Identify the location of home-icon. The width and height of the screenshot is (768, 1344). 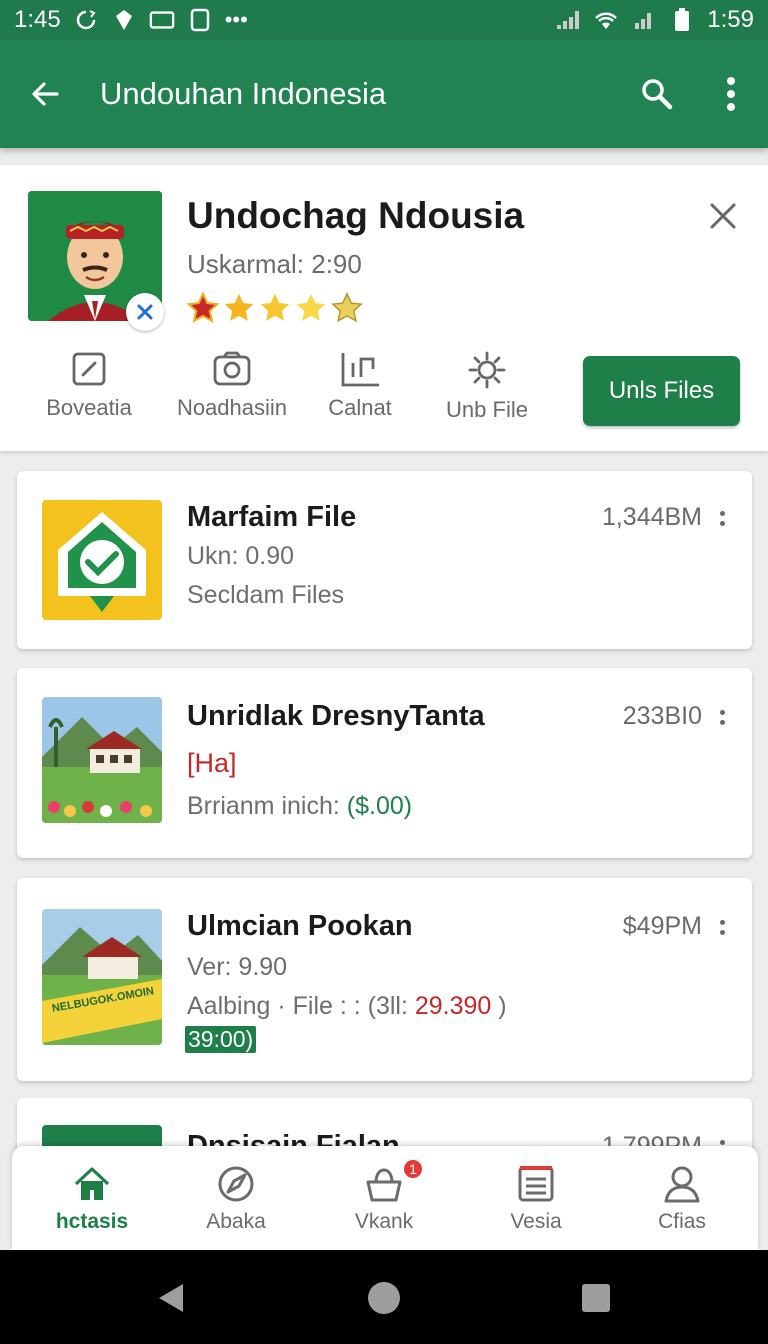
(92, 1183).